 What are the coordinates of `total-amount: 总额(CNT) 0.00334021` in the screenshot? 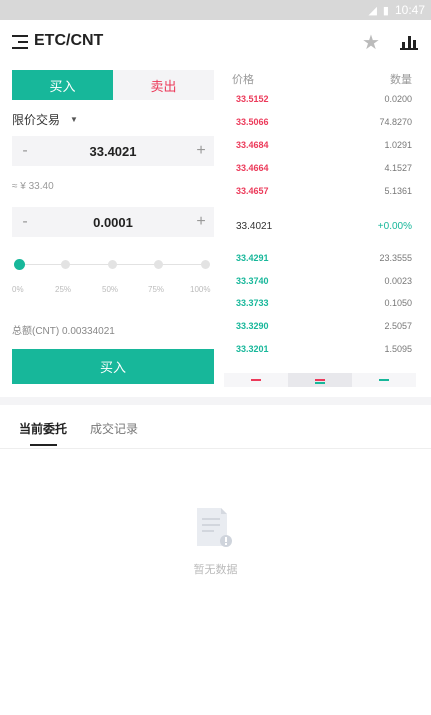 It's located at (63, 331).